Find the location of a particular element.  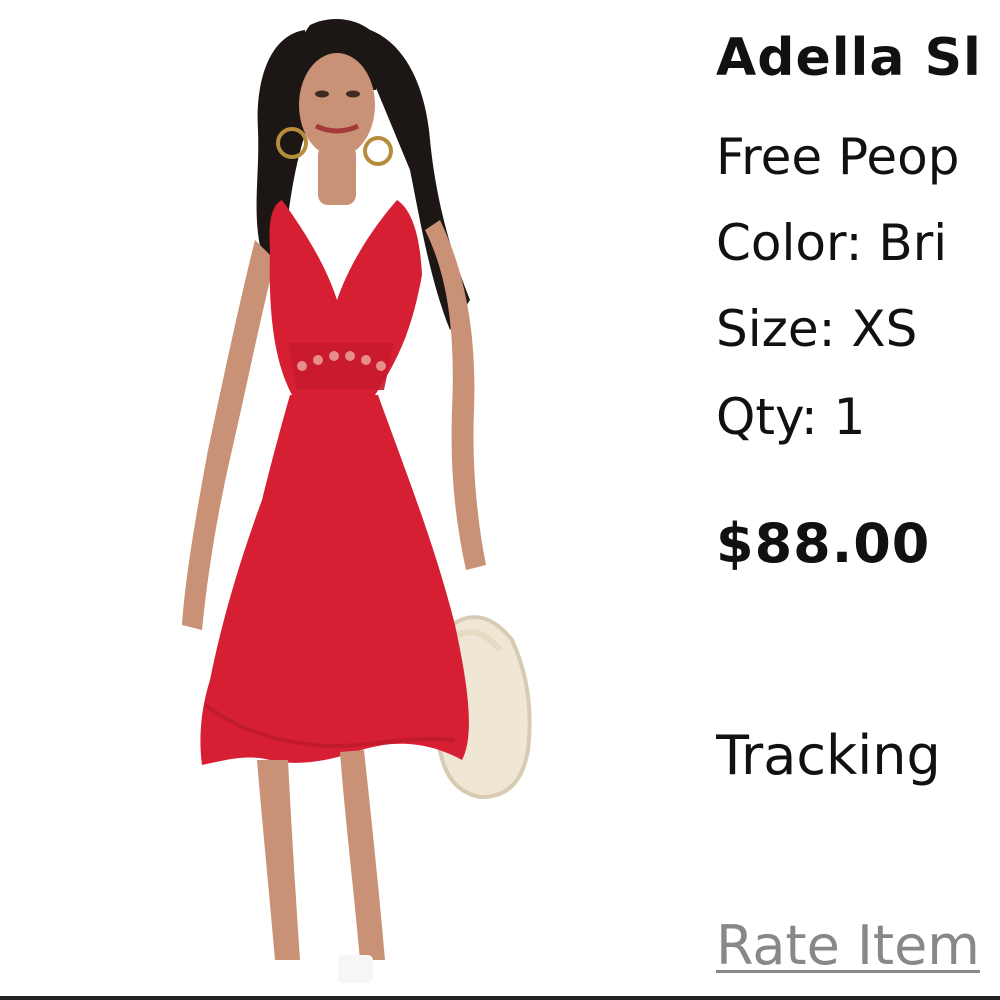

product-size: Size: XS is located at coordinates (817, 329).